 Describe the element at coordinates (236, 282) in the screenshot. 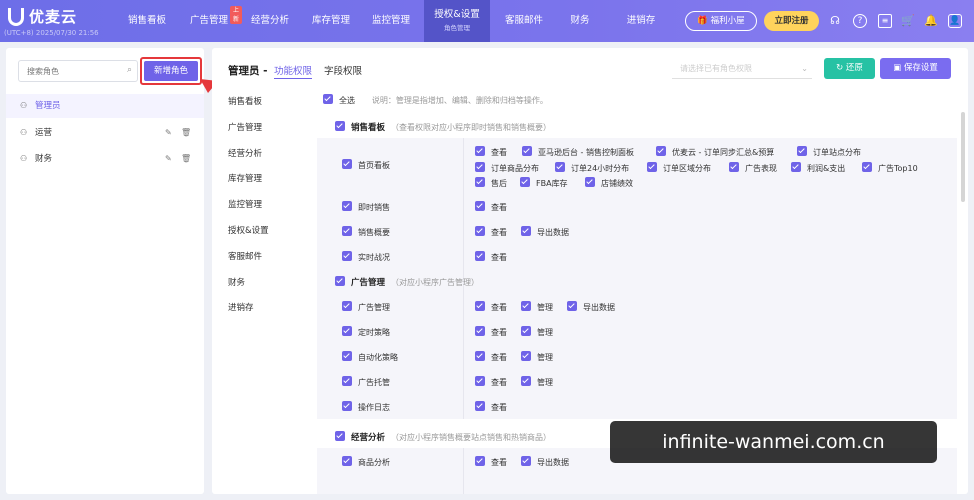

I see `side-nav-finance: 财务` at that location.